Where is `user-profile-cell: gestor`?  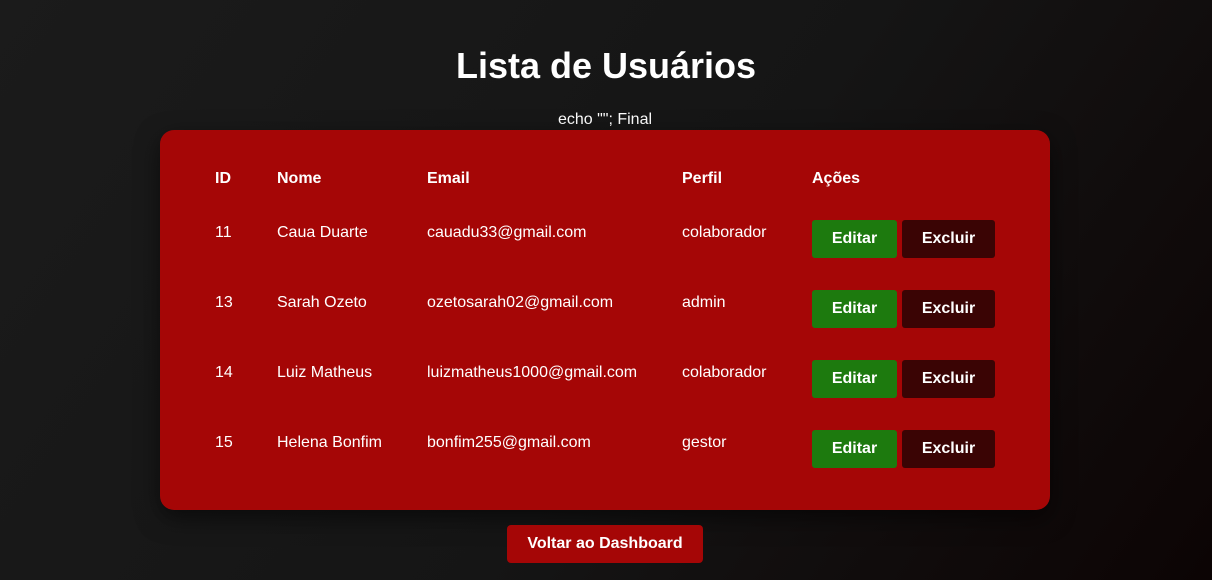 user-profile-cell: gestor is located at coordinates (704, 442).